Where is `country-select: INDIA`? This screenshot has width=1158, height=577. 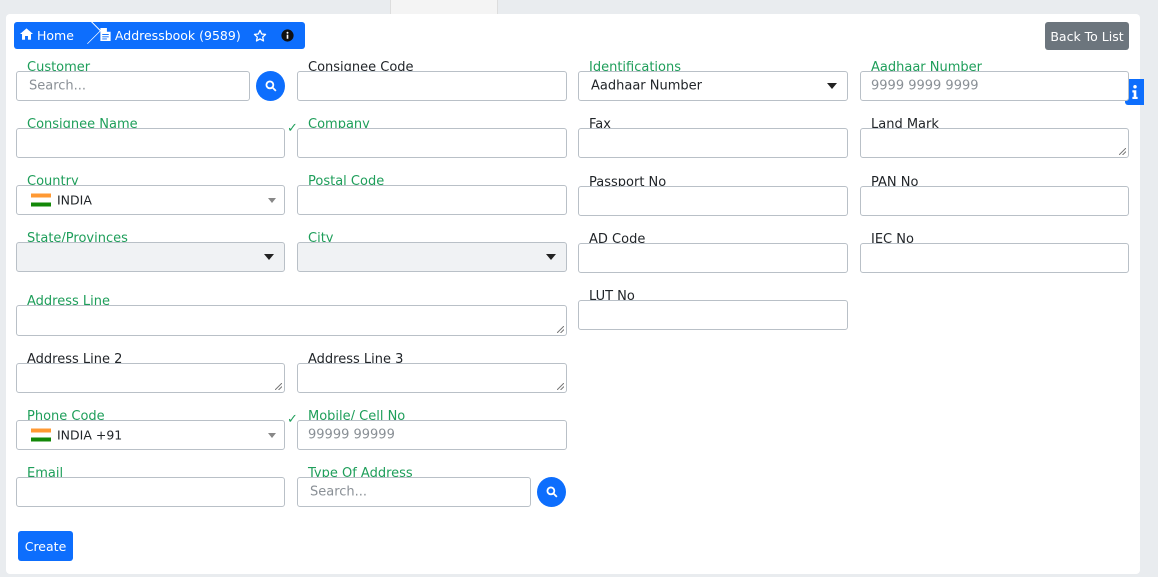 country-select: INDIA is located at coordinates (150, 200).